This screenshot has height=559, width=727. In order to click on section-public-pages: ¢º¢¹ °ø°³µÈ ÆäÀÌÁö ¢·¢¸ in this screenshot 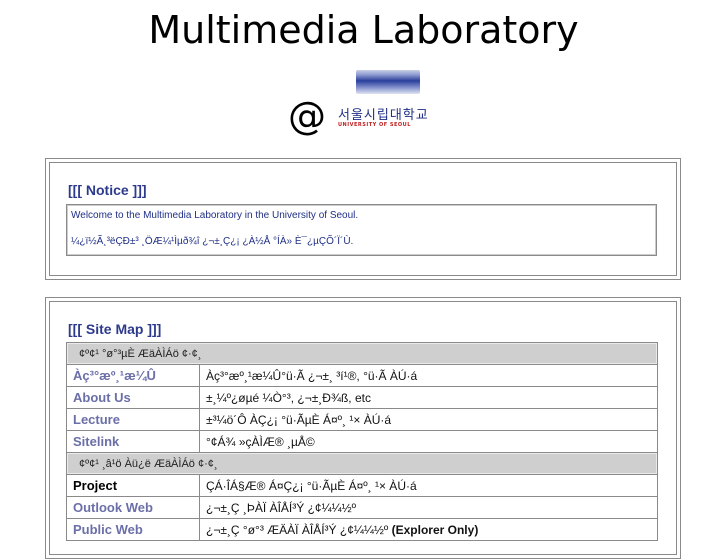, I will do `click(362, 353)`.